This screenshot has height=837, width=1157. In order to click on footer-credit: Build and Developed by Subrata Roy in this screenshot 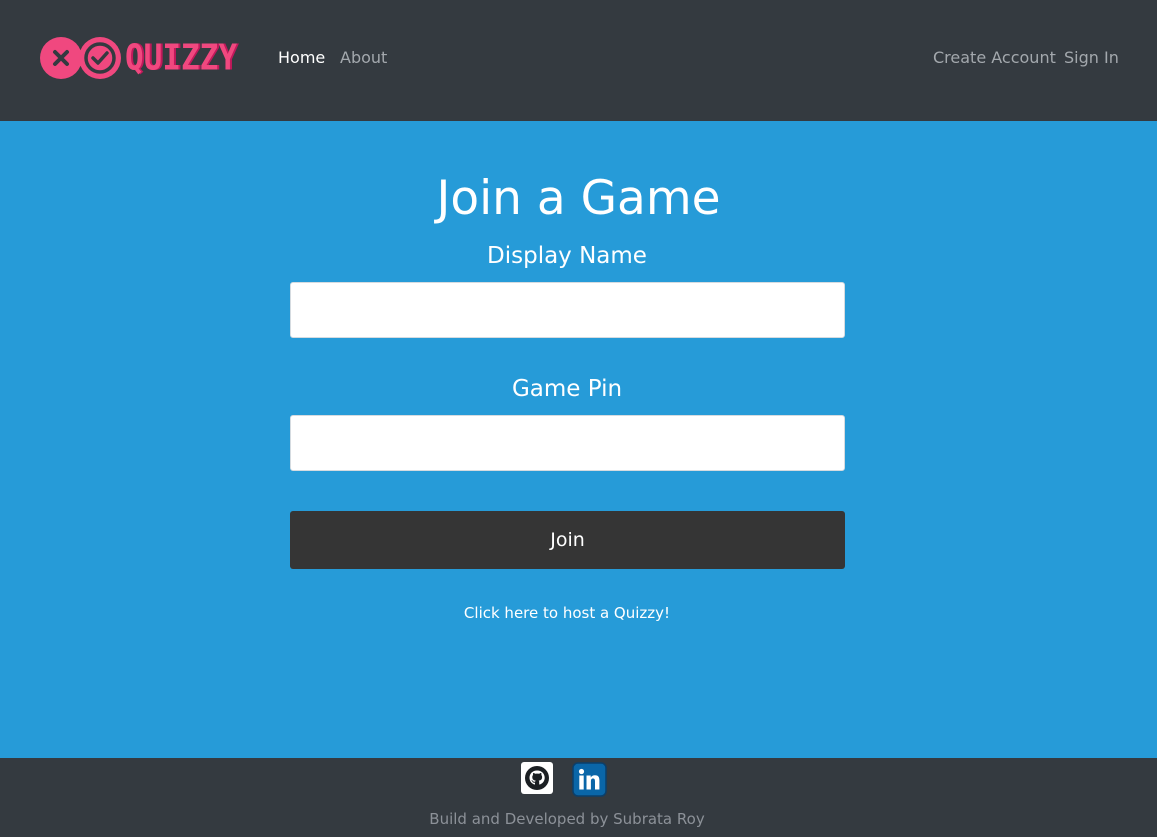, I will do `click(567, 819)`.